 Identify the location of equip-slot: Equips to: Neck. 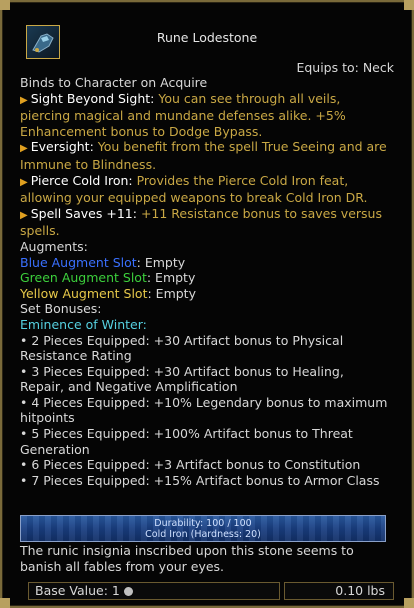
(345, 67).